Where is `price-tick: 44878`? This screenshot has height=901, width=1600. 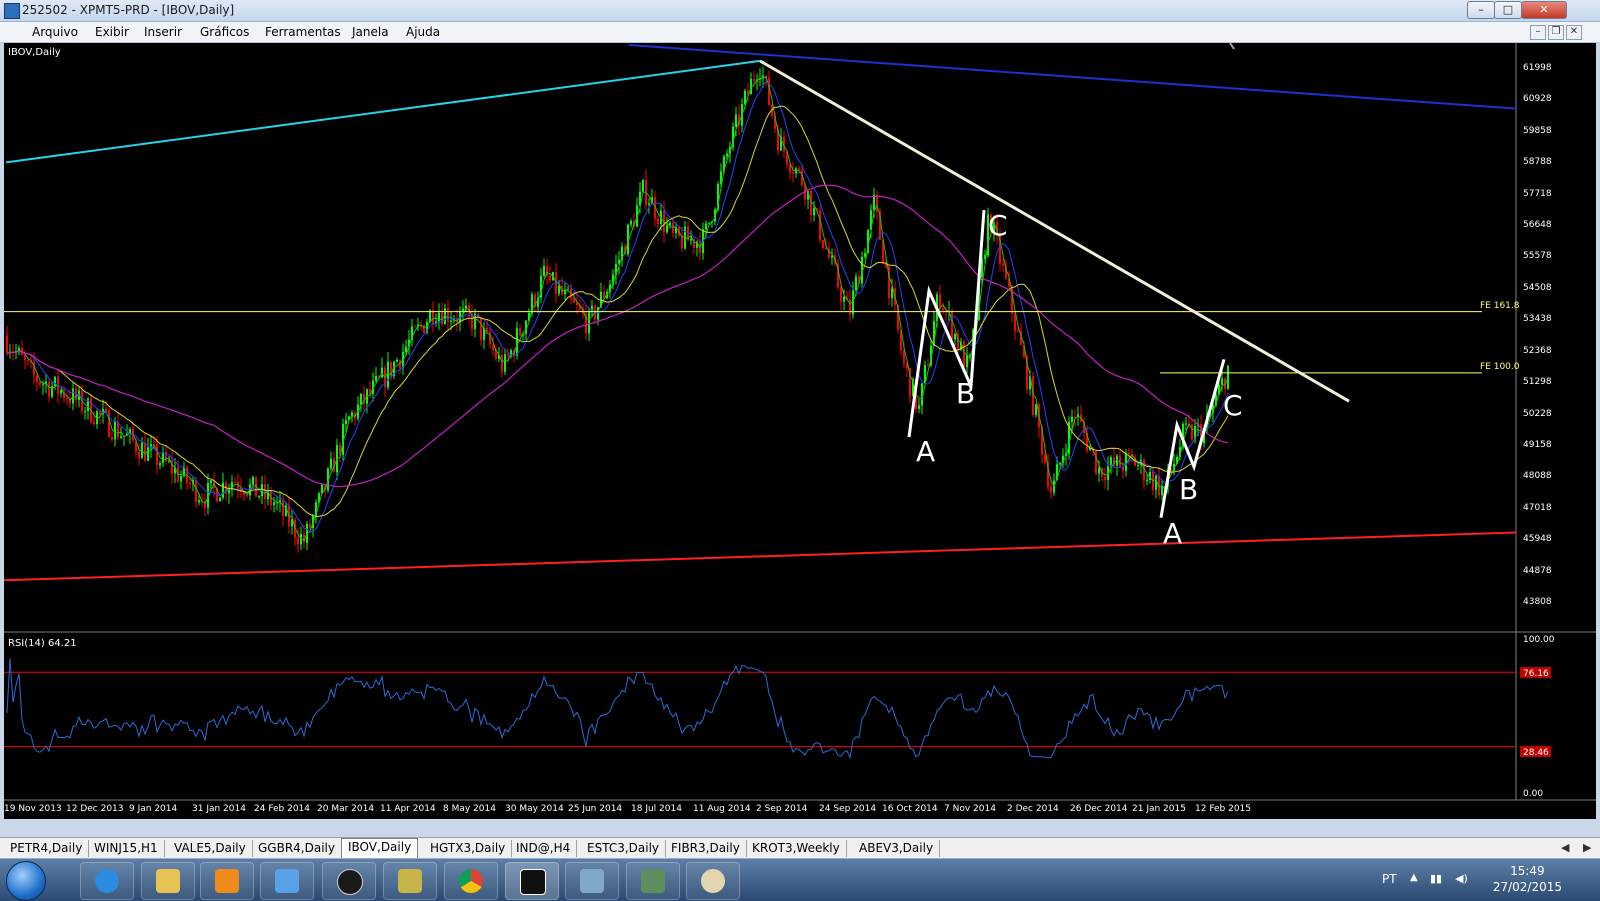 price-tick: 44878 is located at coordinates (1537, 571).